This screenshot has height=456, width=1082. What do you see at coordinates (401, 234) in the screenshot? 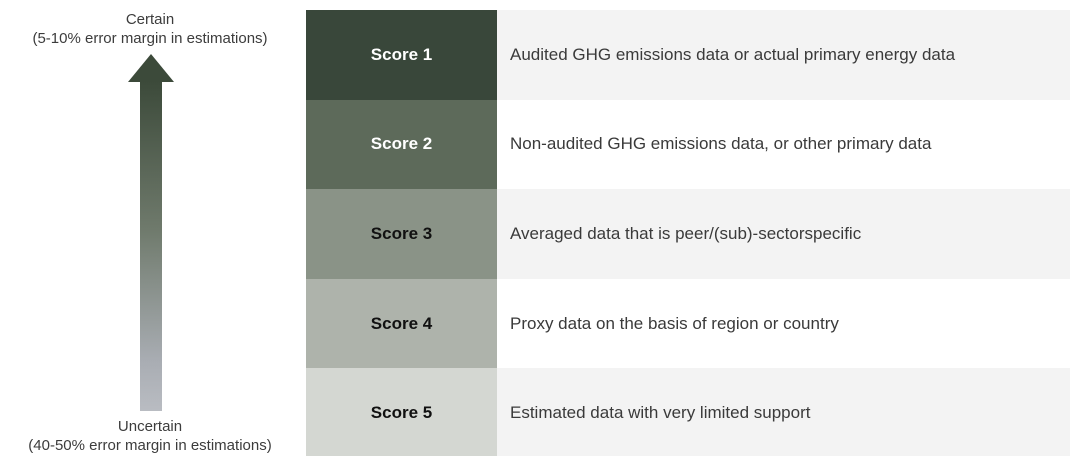
I see `score-label: Score 3` at bounding box center [401, 234].